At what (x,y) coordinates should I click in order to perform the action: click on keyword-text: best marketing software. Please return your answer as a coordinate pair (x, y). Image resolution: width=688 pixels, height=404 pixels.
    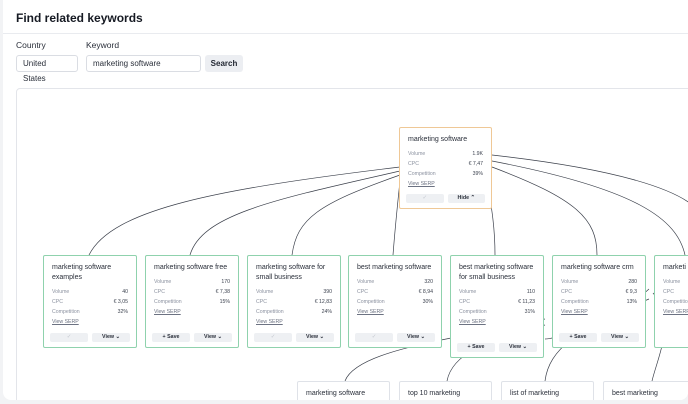
    Looking at the image, I should click on (394, 267).